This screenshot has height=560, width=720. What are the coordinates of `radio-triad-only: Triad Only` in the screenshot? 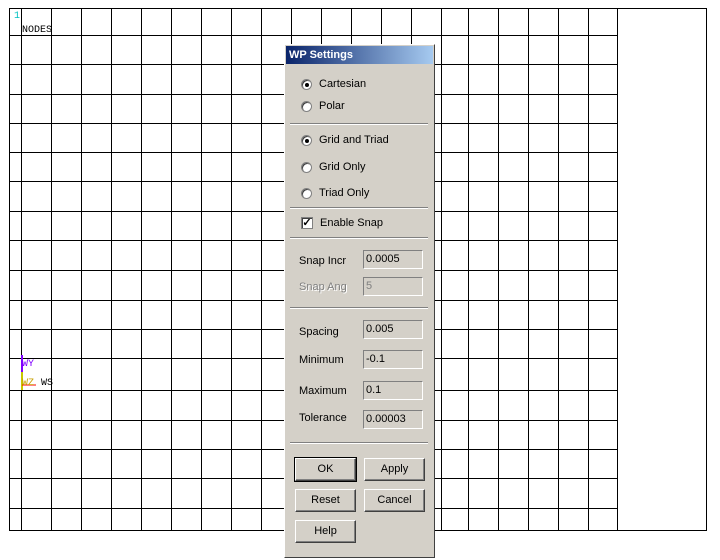 It's located at (335, 193).